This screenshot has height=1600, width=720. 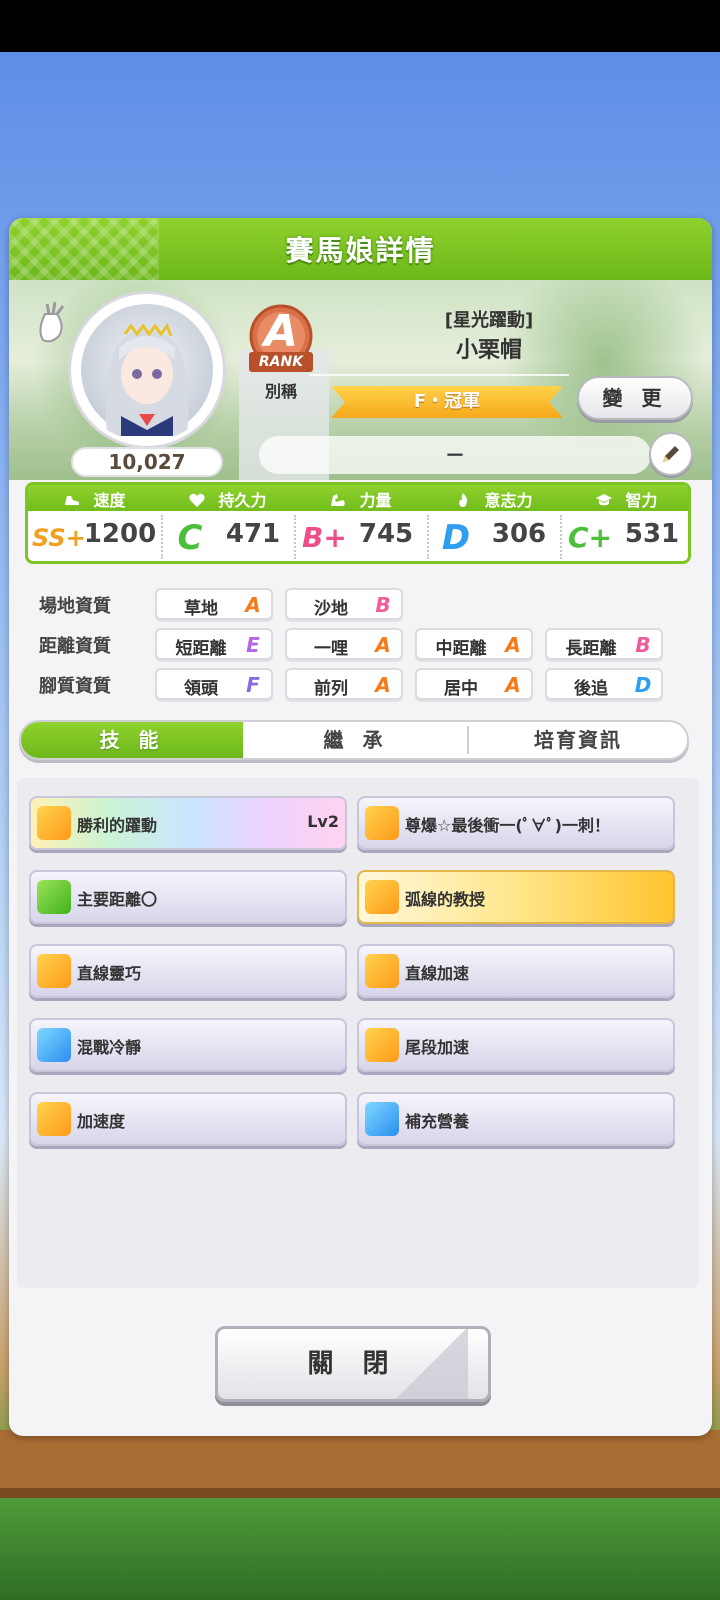 I want to click on muscle-icon, so click(x=338, y=500).